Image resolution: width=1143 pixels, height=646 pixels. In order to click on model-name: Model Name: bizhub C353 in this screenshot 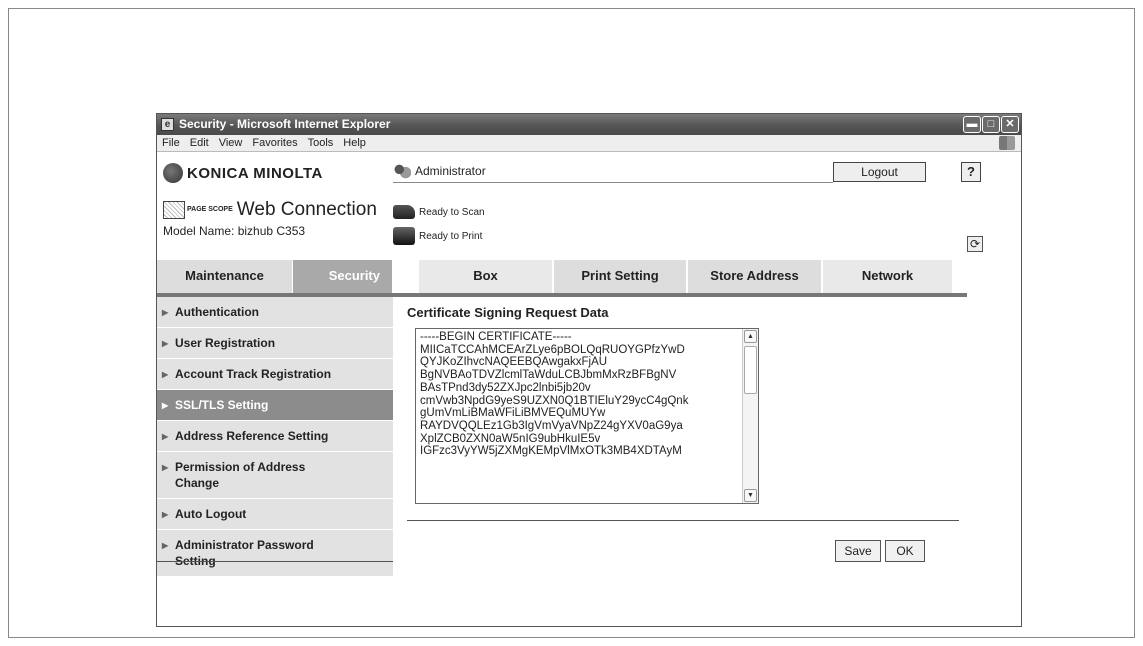, I will do `click(234, 231)`.